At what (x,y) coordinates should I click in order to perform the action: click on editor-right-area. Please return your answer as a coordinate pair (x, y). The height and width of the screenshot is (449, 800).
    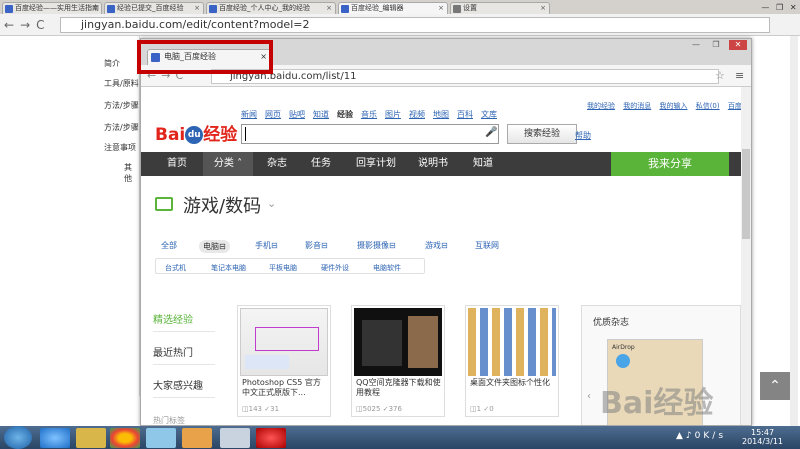
    Looking at the image, I should click on (772, 231).